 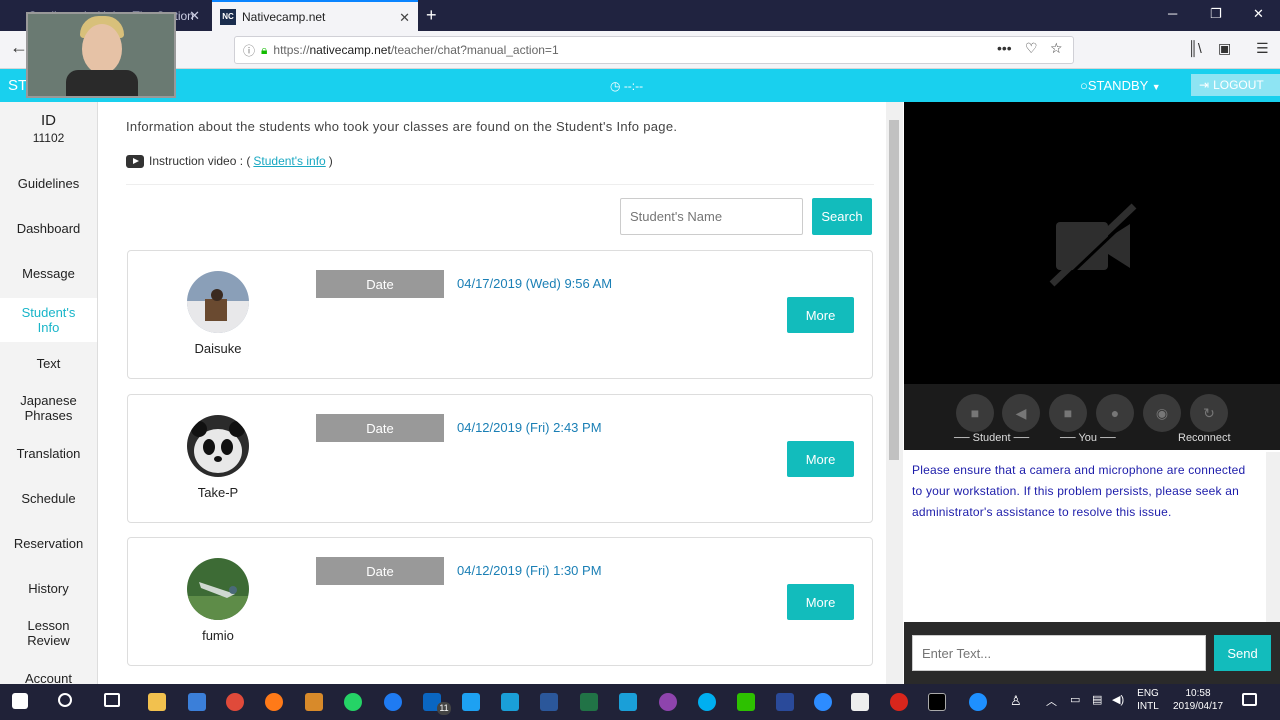 I want to click on menu-icon: ☰, so click(x=1262, y=48).